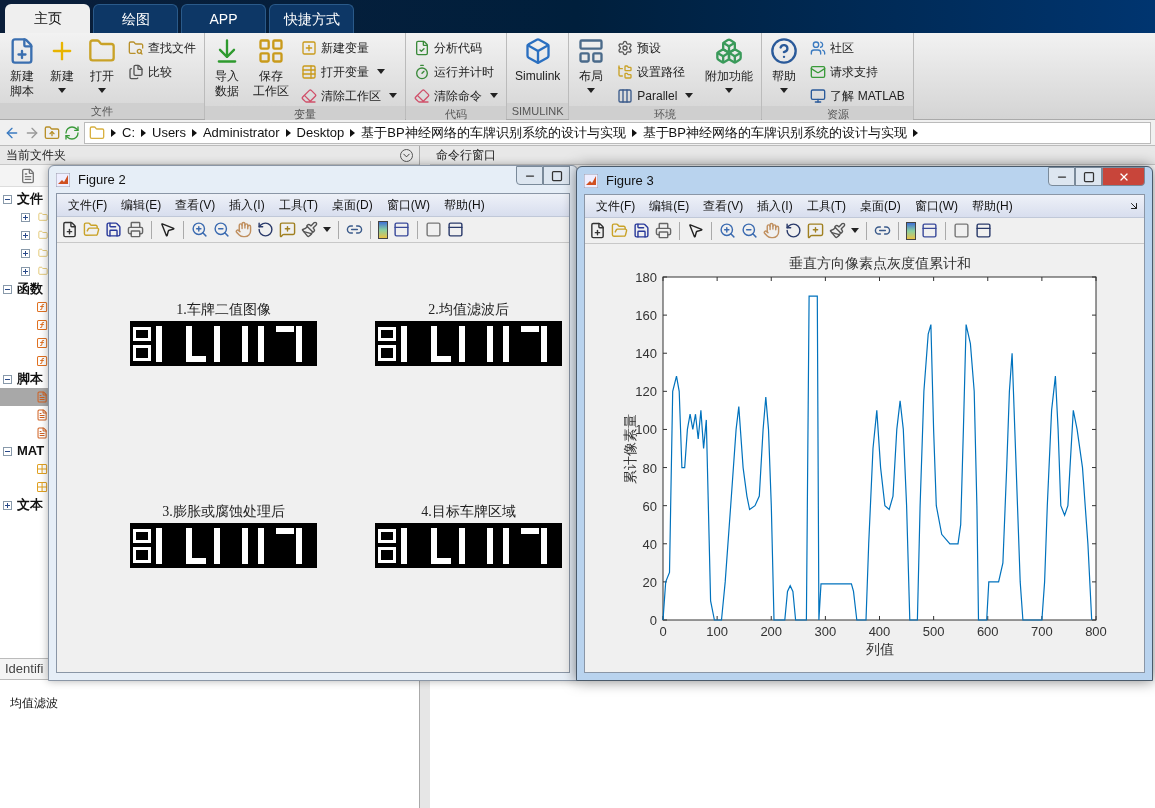 Image resolution: width=1155 pixels, height=808 pixels. Describe the element at coordinates (169, 132) in the screenshot. I see `path-segment: Users` at that location.